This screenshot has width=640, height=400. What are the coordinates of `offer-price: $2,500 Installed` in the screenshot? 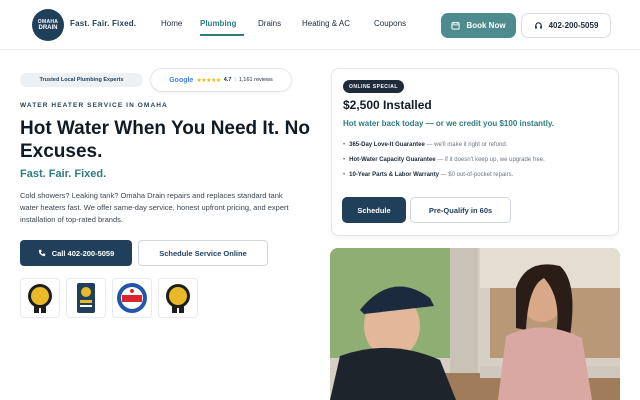 It's located at (387, 105).